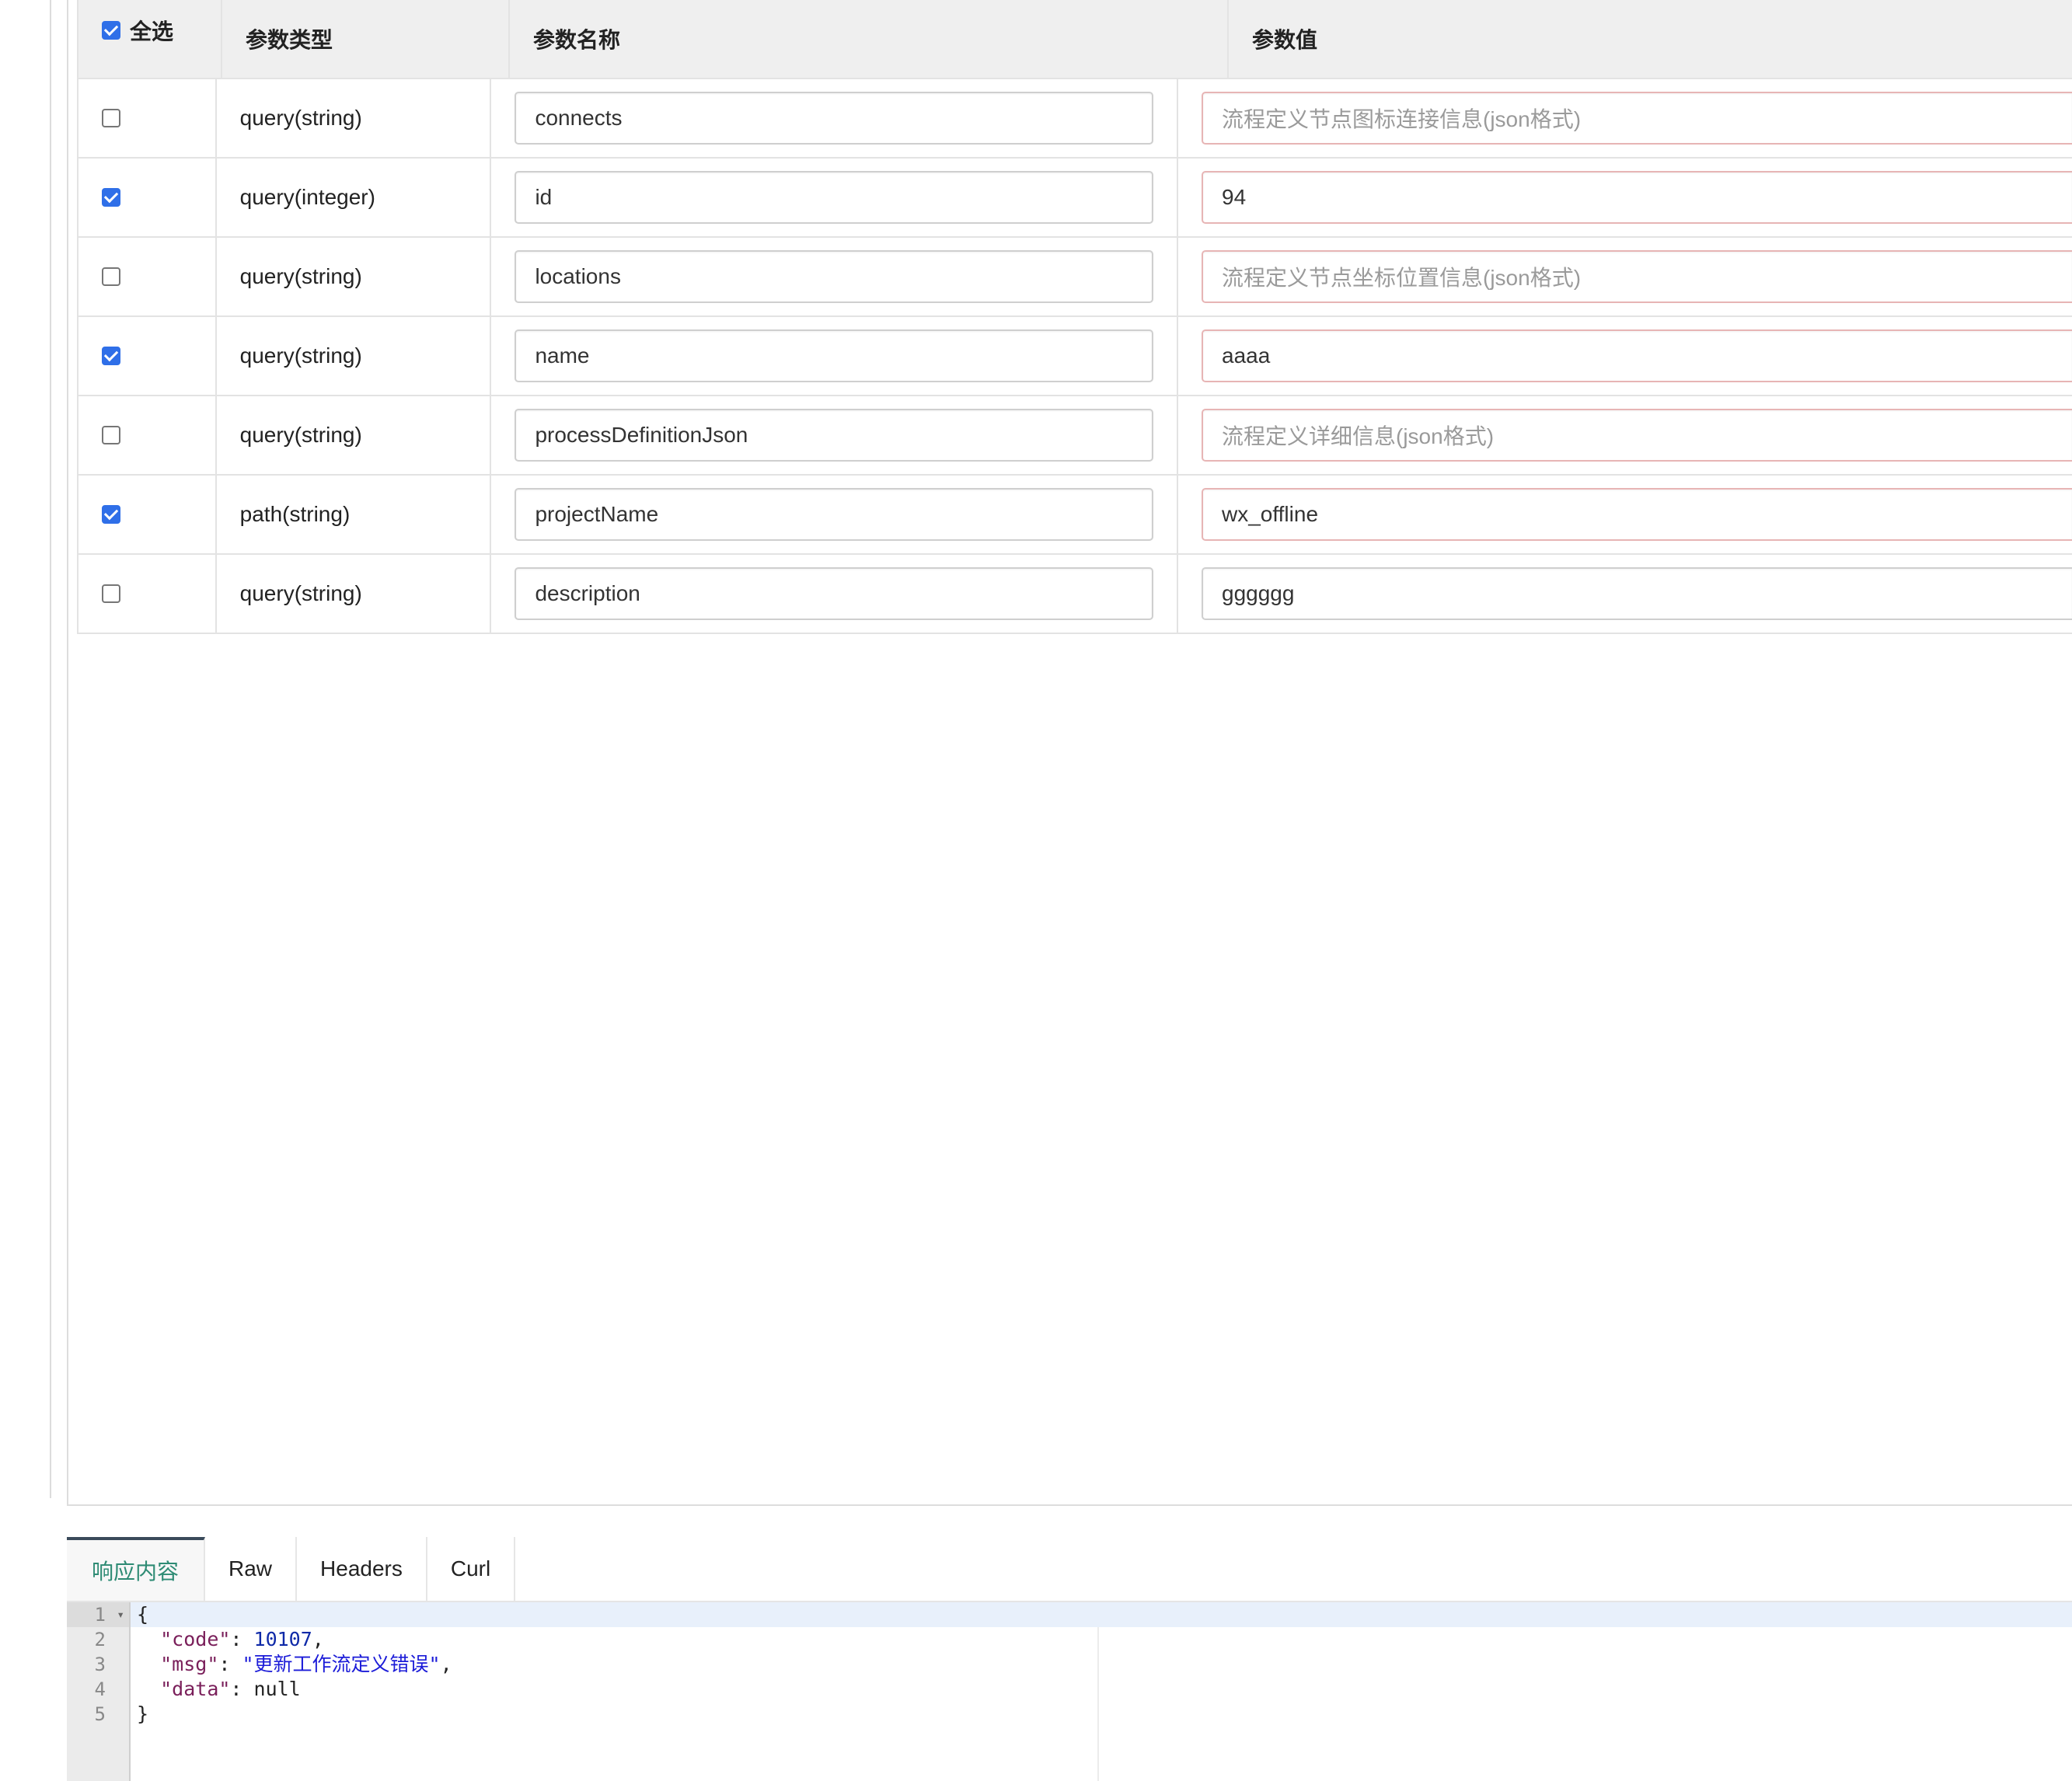 Image resolution: width=2072 pixels, height=1781 pixels. I want to click on table-row: query(string) name aaaa, so click(1074, 356).